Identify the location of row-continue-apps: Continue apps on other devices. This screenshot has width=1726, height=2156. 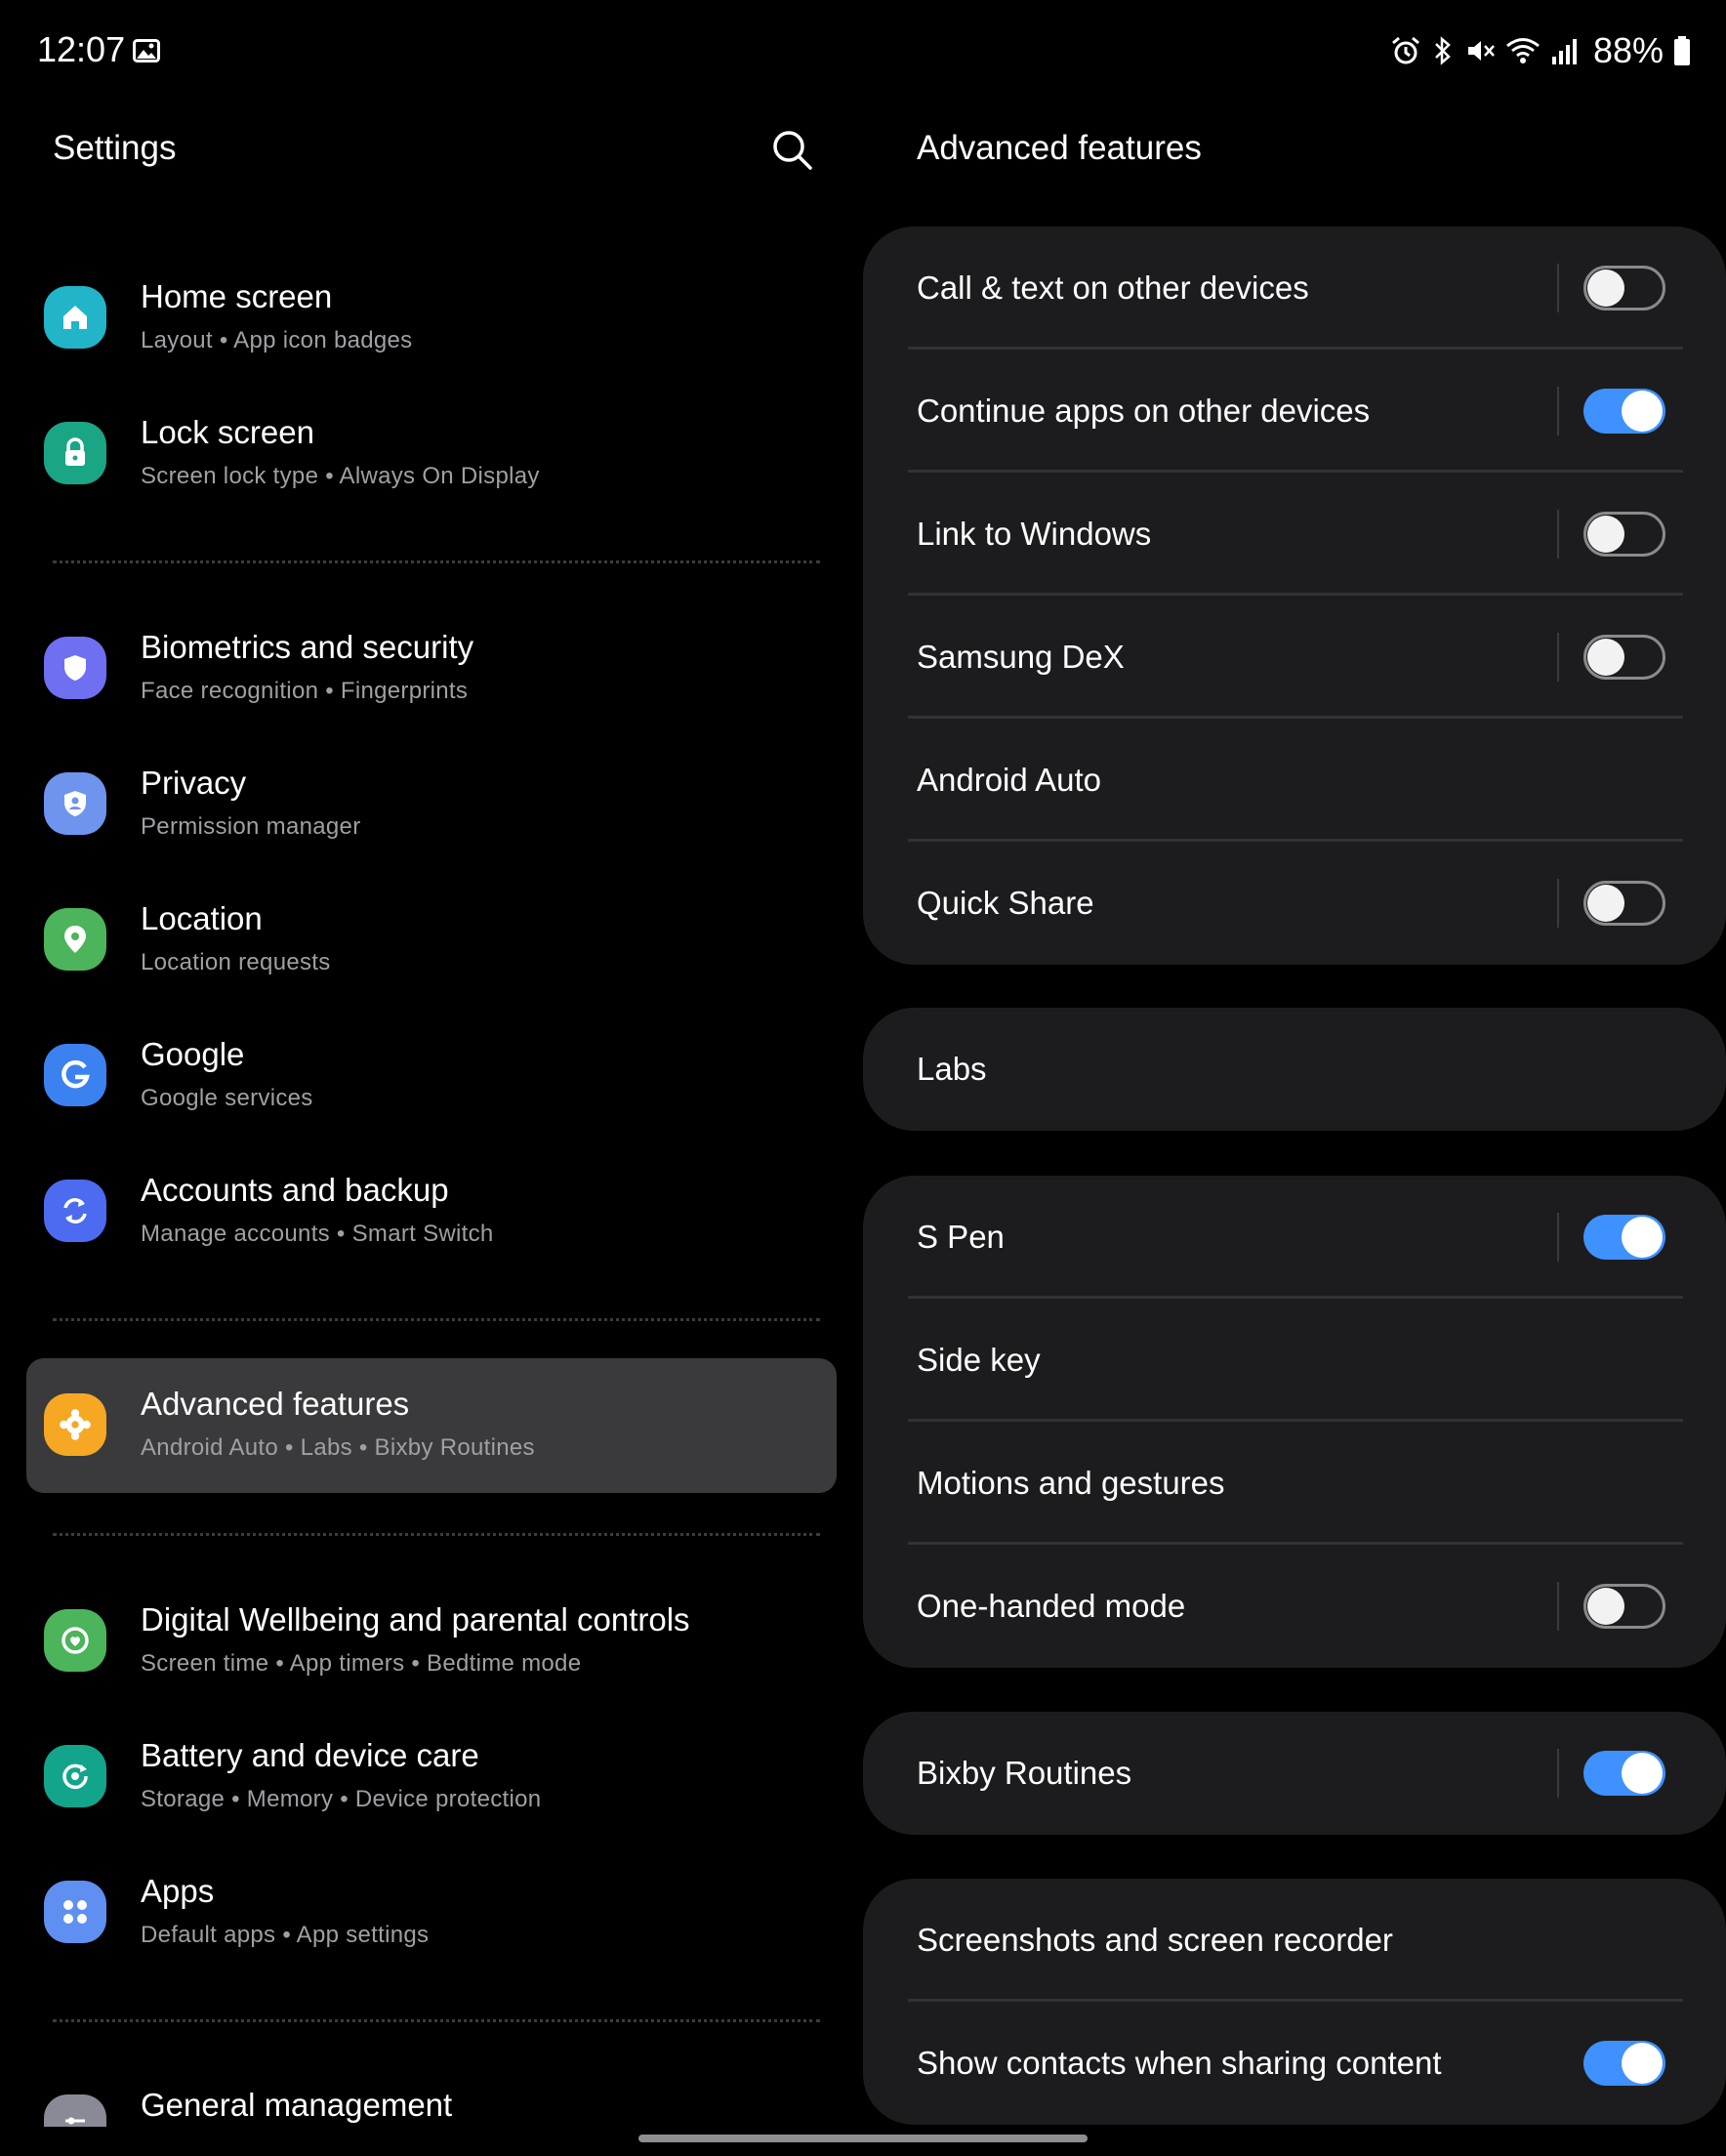
(1294, 412).